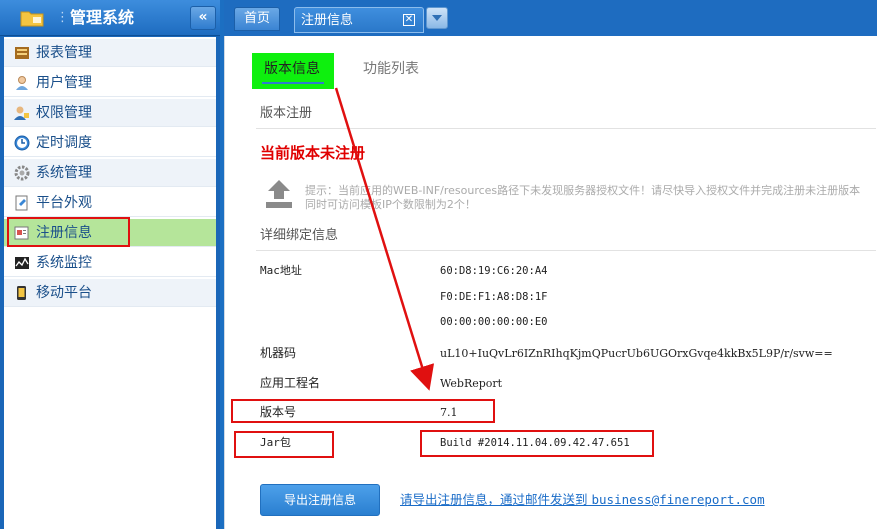 The image size is (877, 529). Describe the element at coordinates (494, 271) in the screenshot. I see `mac-address-value: 60:D8:19:C6:20:A4` at that location.